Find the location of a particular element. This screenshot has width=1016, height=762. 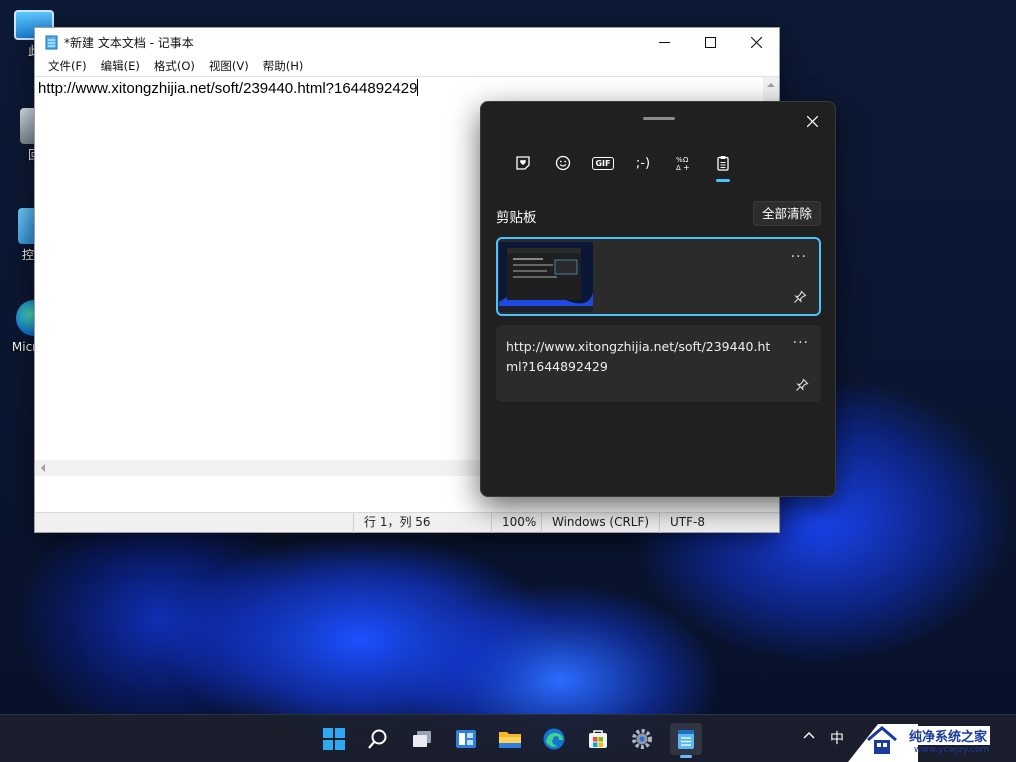

status-cursor-position: 行 1，列 56 is located at coordinates (422, 523).